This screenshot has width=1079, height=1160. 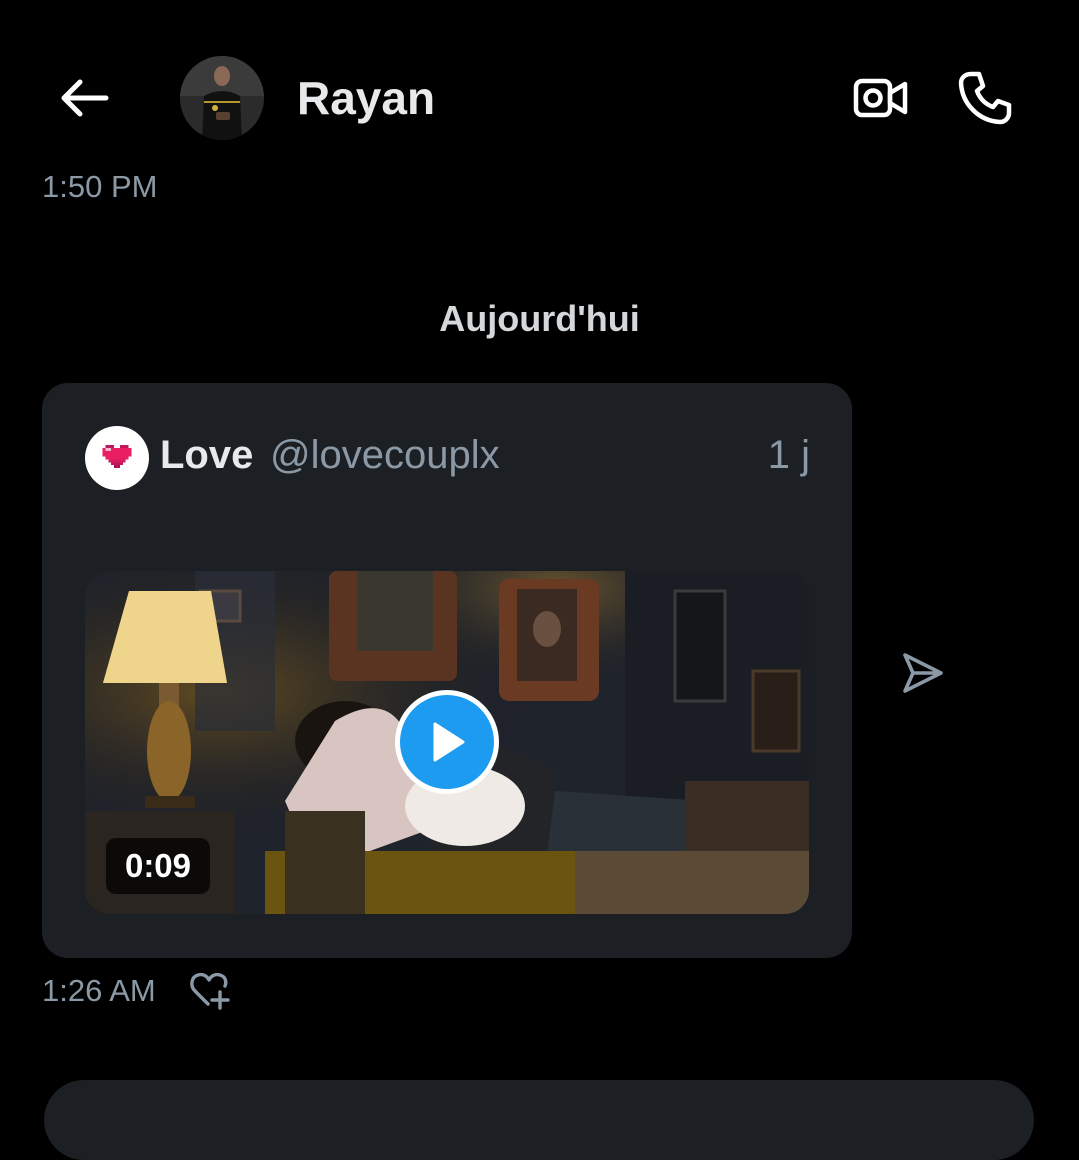 I want to click on phone-icon, so click(x=985, y=98).